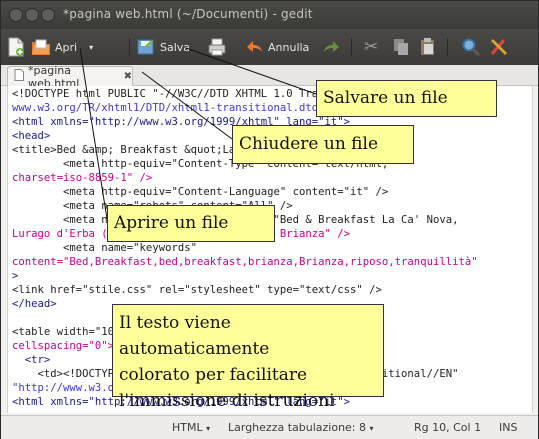 This screenshot has width=539, height=439. I want to click on redo-button, so click(332, 47).